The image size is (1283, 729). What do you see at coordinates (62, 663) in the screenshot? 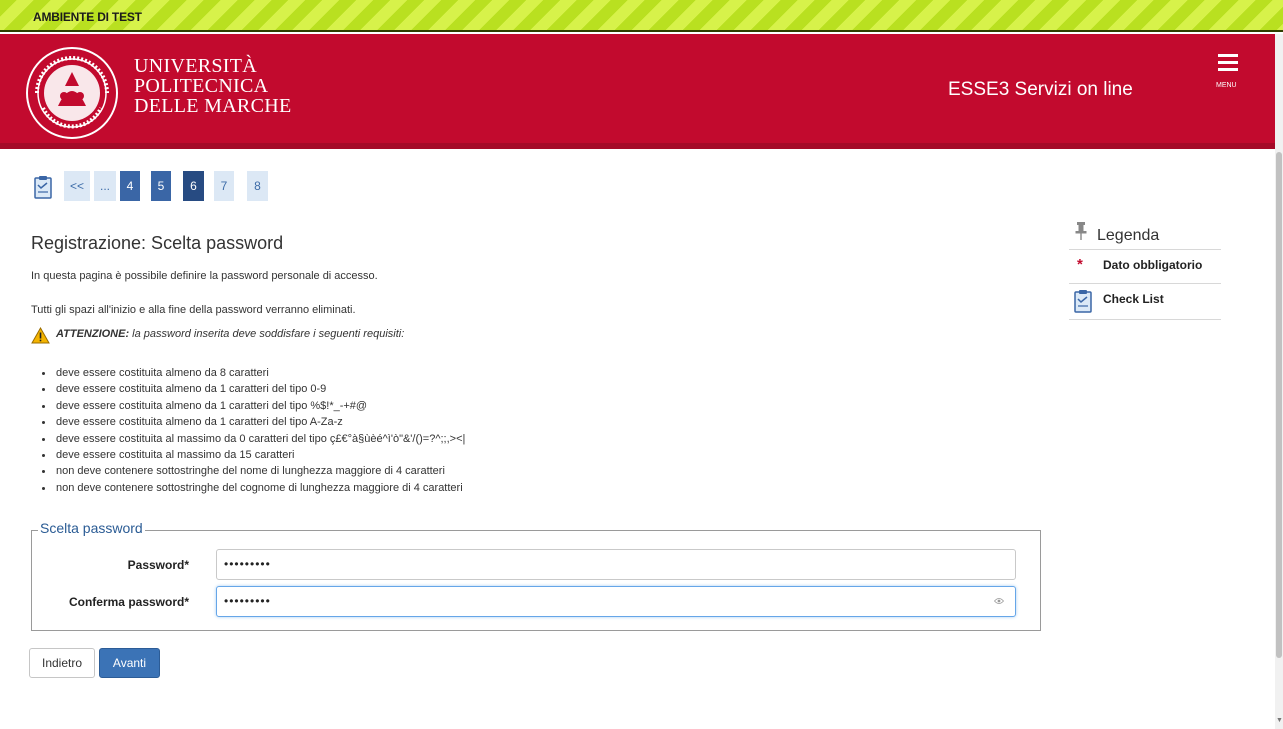
I see `back-button: Indietro` at bounding box center [62, 663].